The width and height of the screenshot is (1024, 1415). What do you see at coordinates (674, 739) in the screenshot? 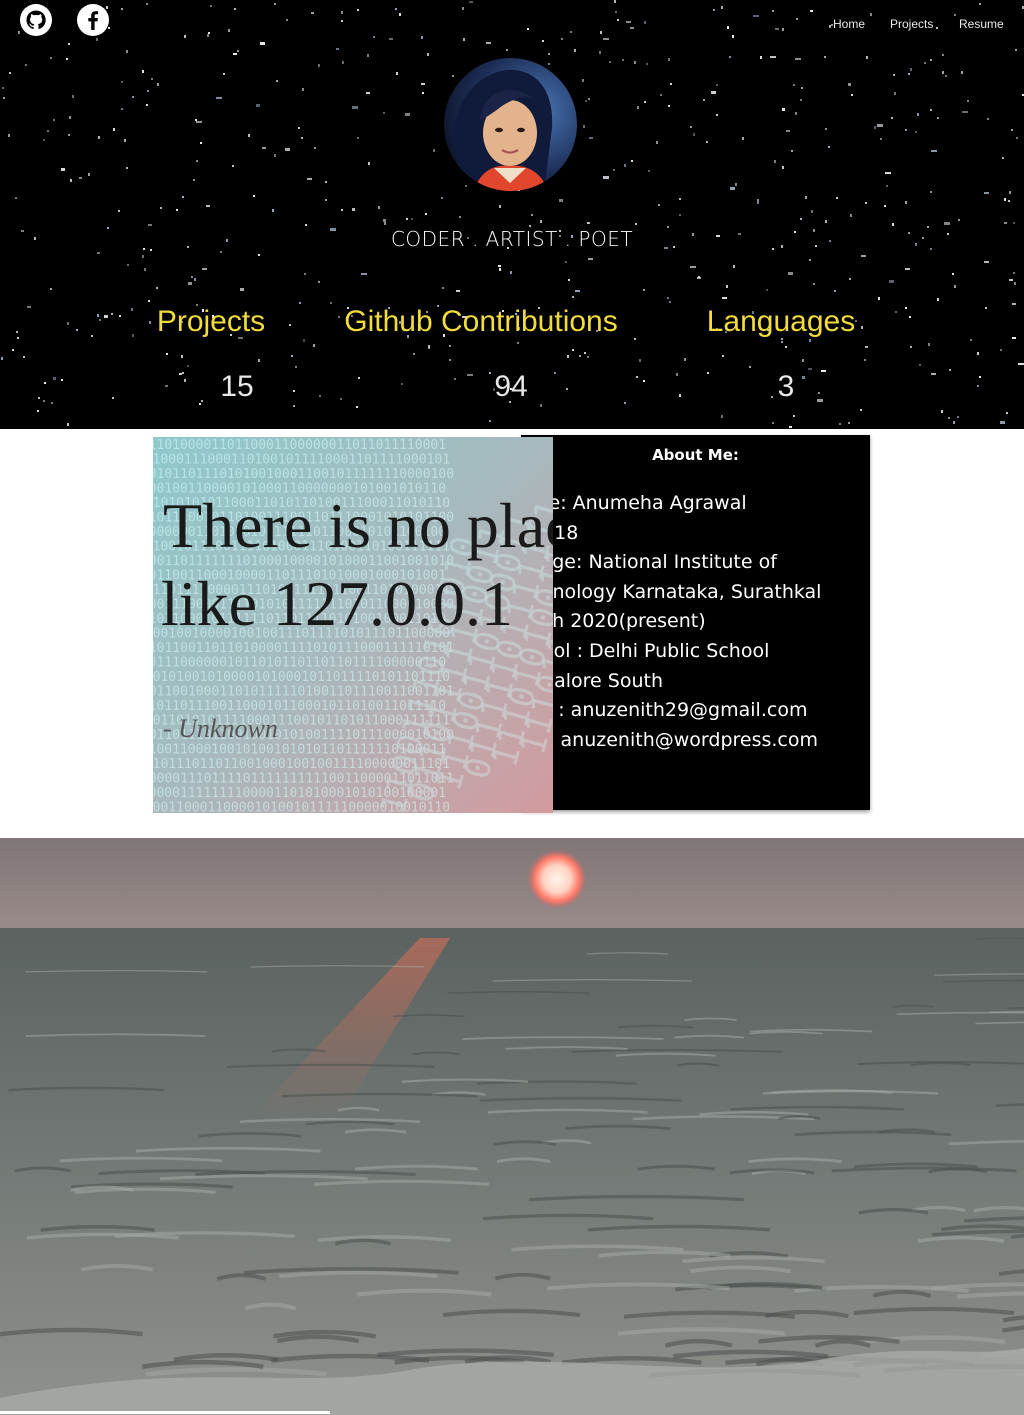
I see `about-line: g : anuzenith@wordpress.com` at bounding box center [674, 739].